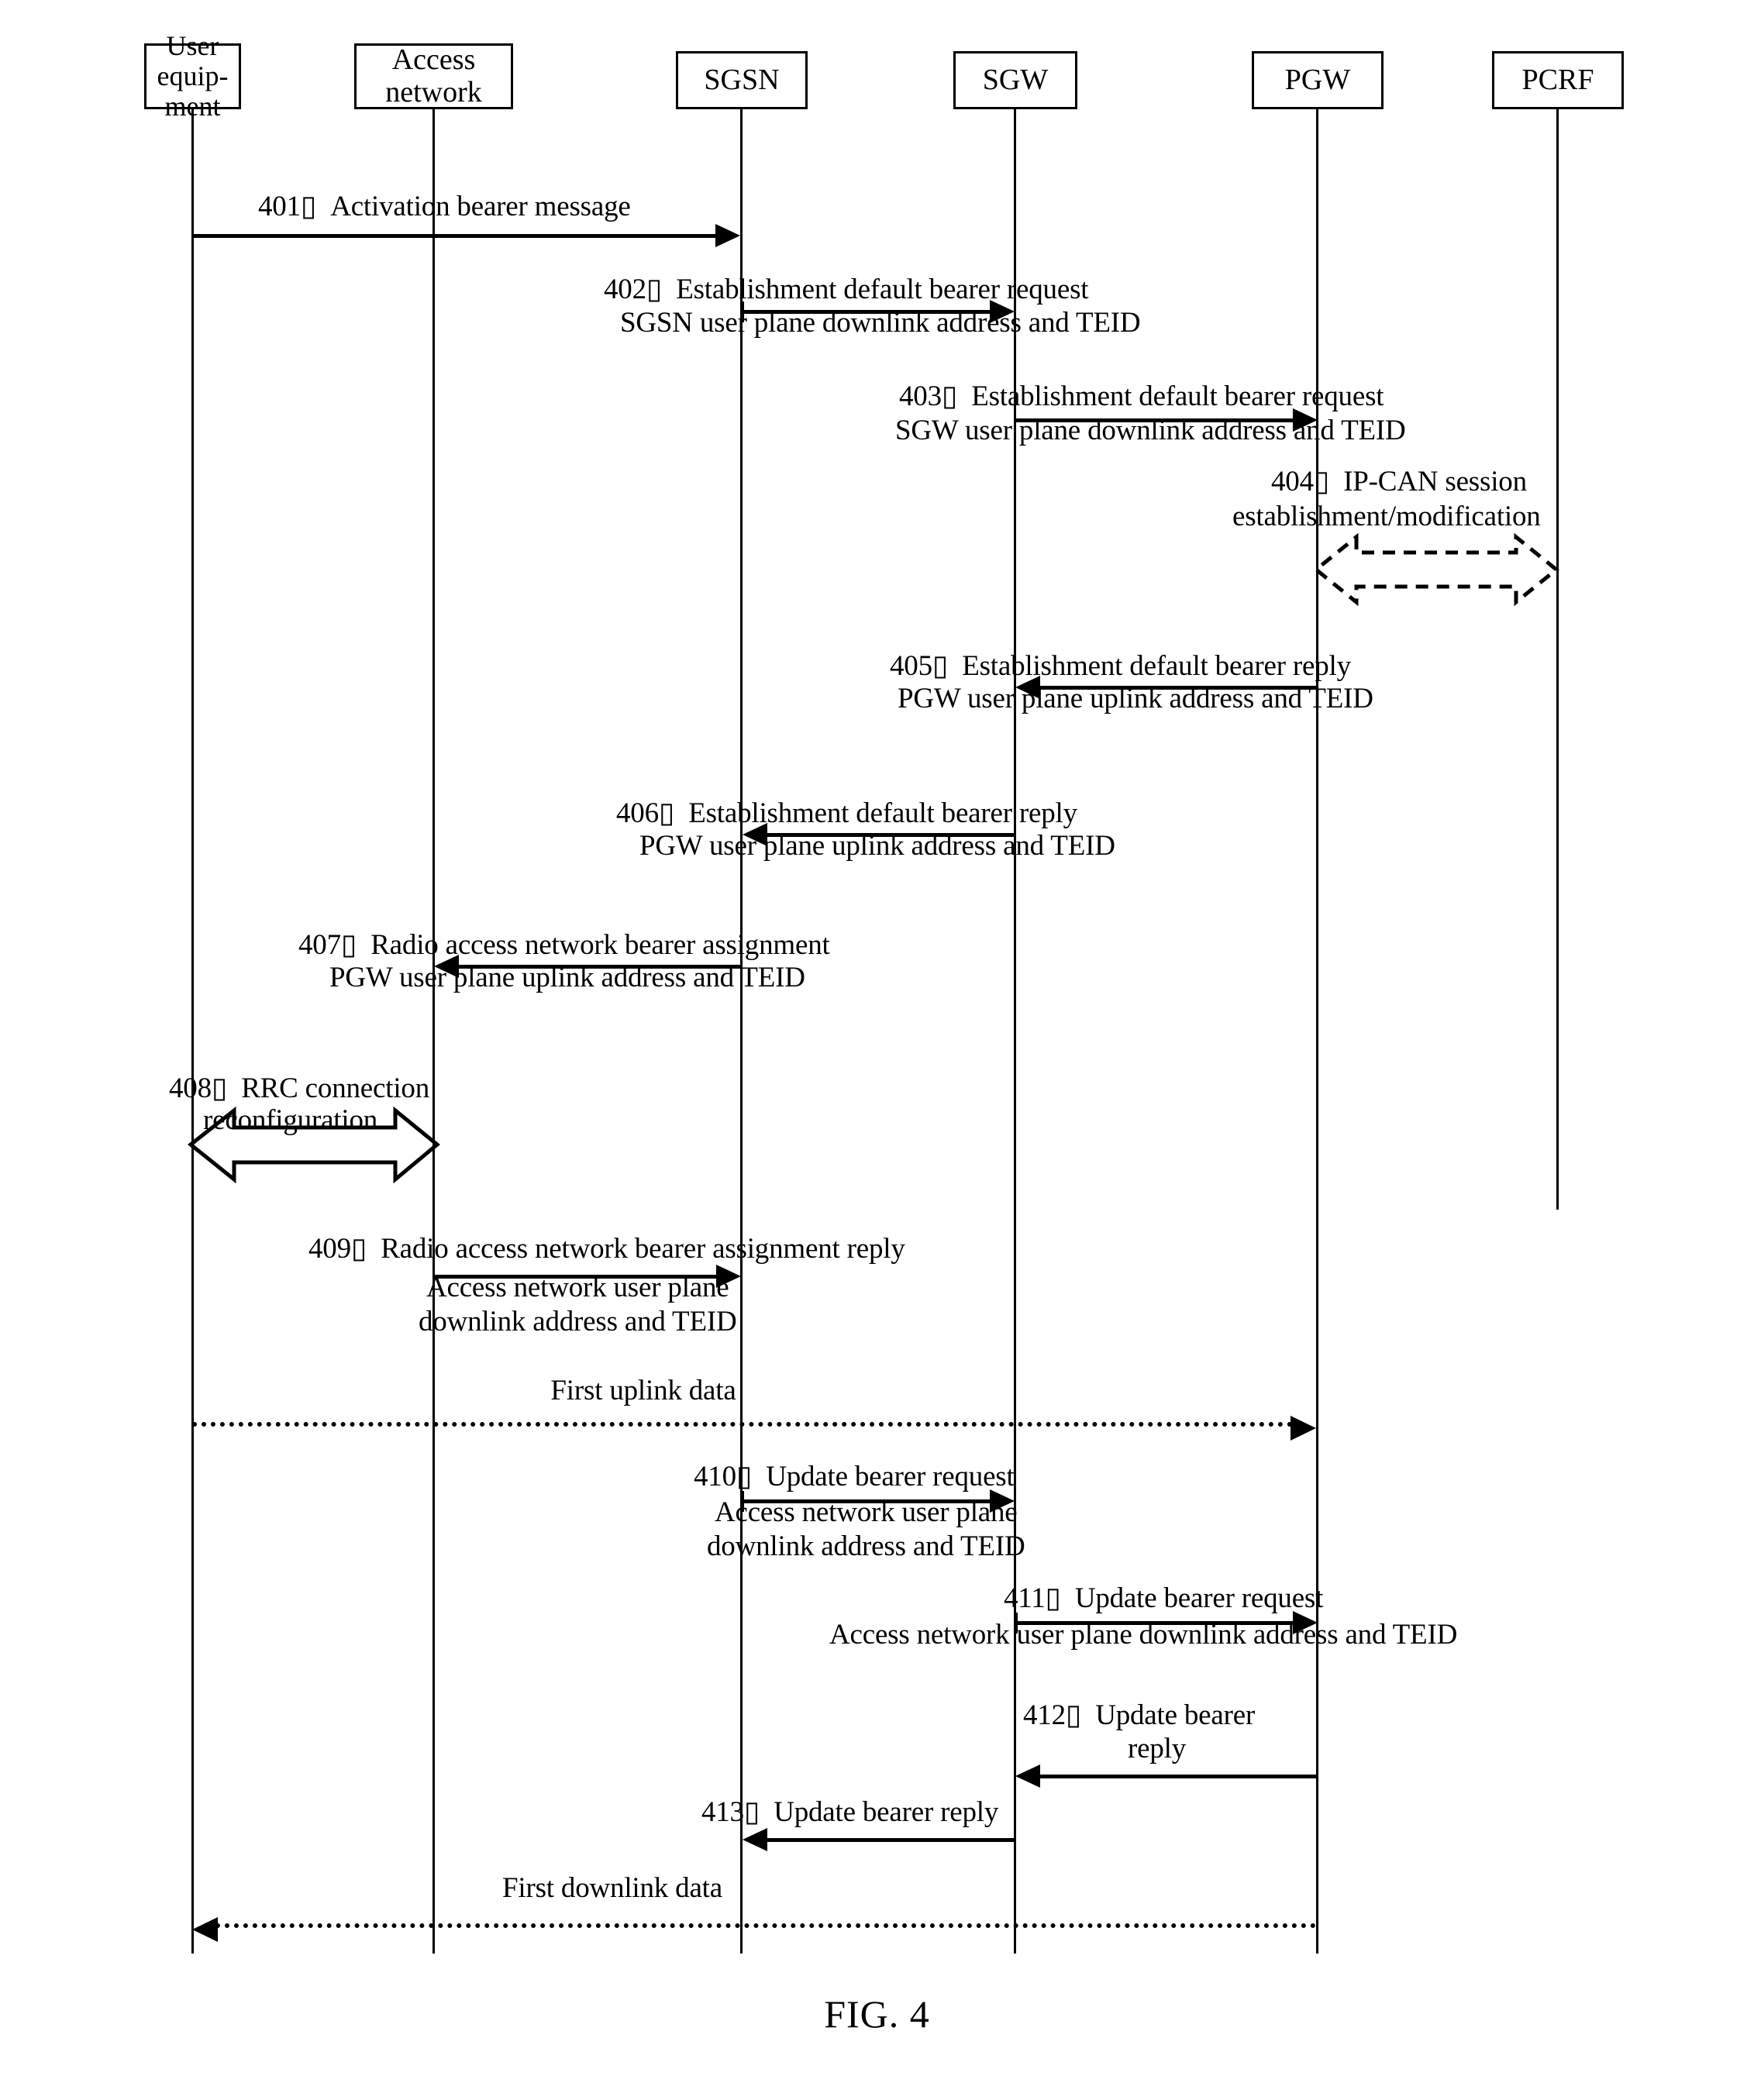  What do you see at coordinates (849, 1813) in the screenshot?
I see `message-label-413: 413▯ Update bearer reply` at bounding box center [849, 1813].